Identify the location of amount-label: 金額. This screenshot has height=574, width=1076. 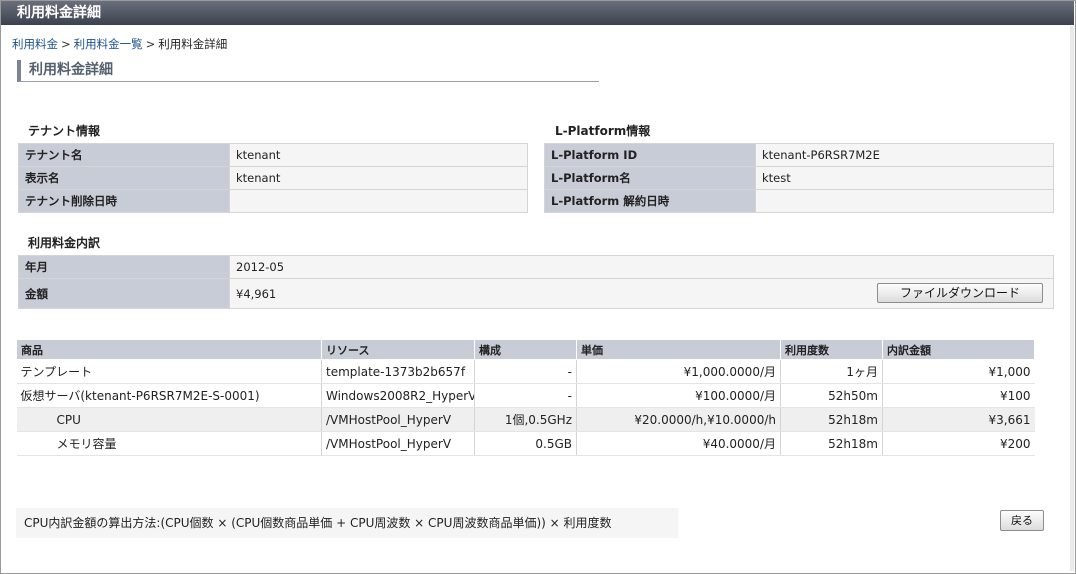
(124, 293).